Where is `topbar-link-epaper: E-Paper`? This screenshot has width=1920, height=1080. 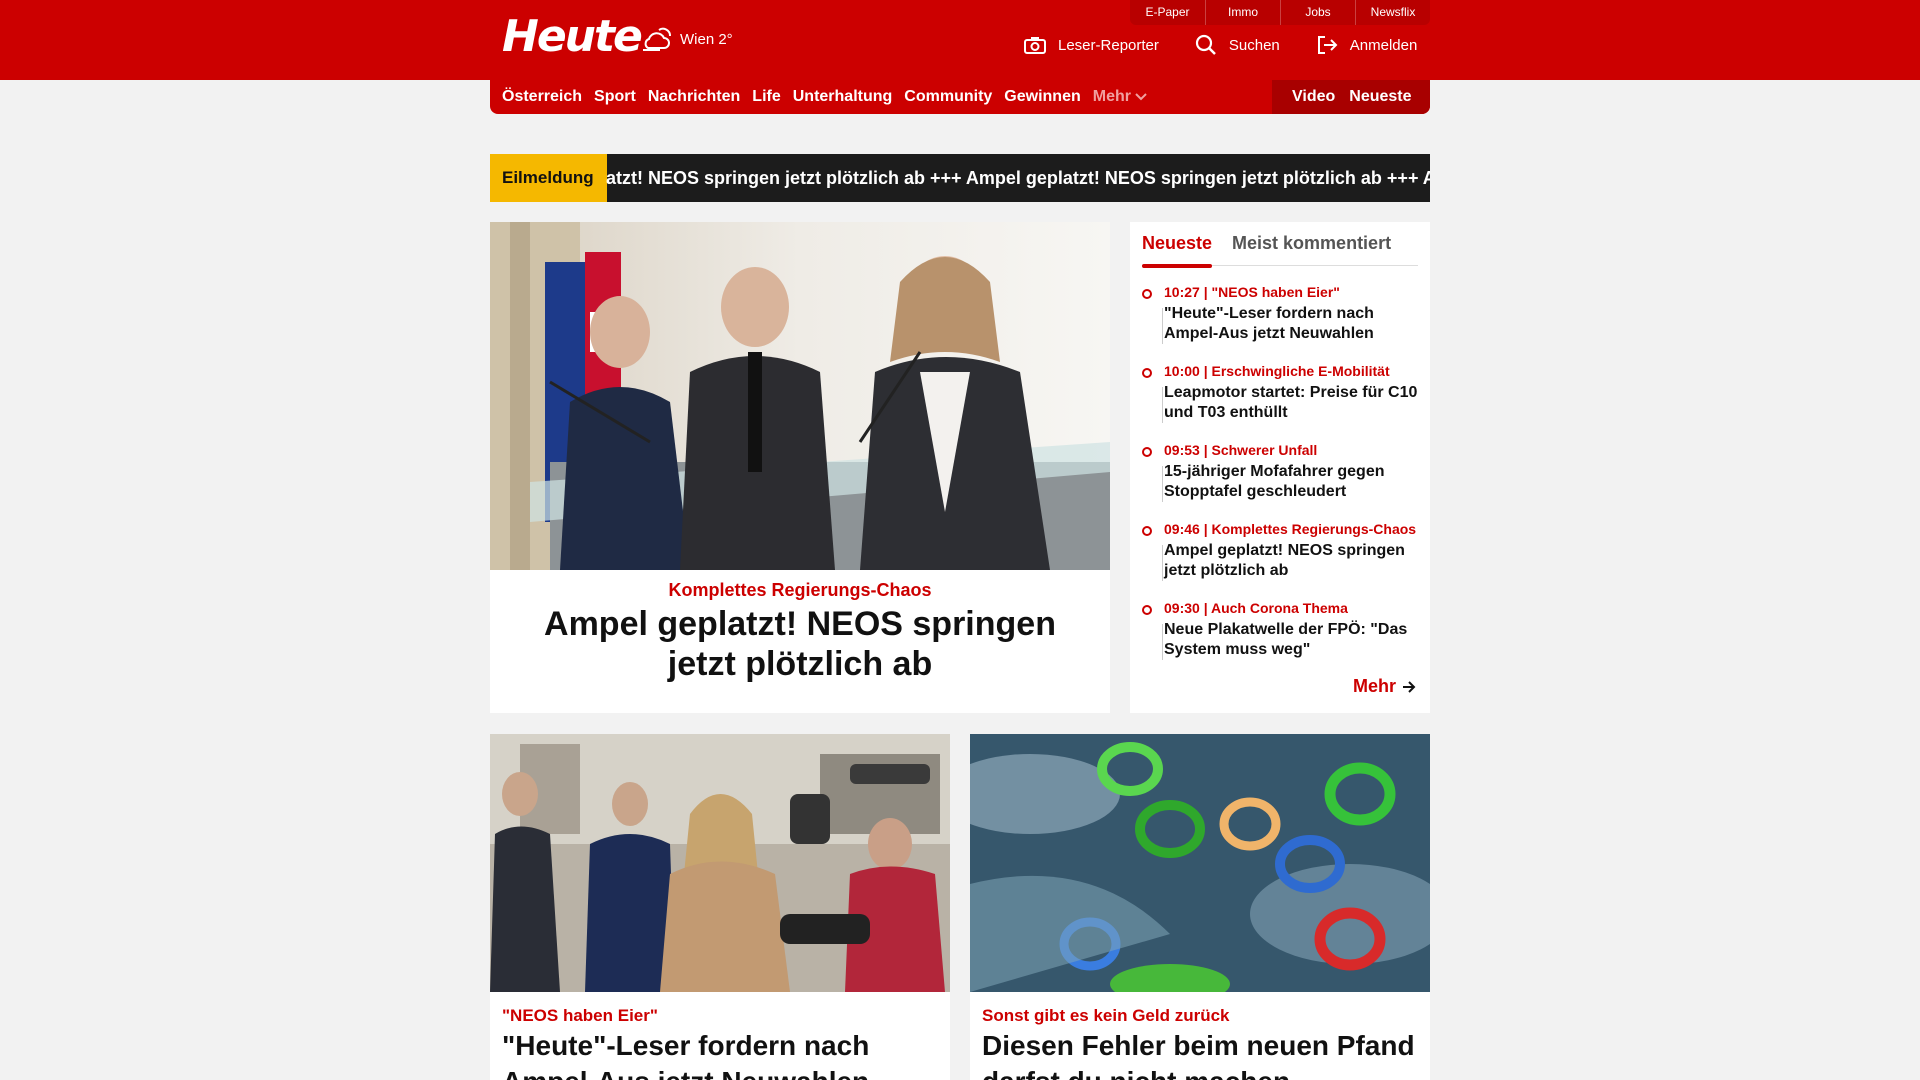
topbar-link-epaper: E-Paper is located at coordinates (1167, 12).